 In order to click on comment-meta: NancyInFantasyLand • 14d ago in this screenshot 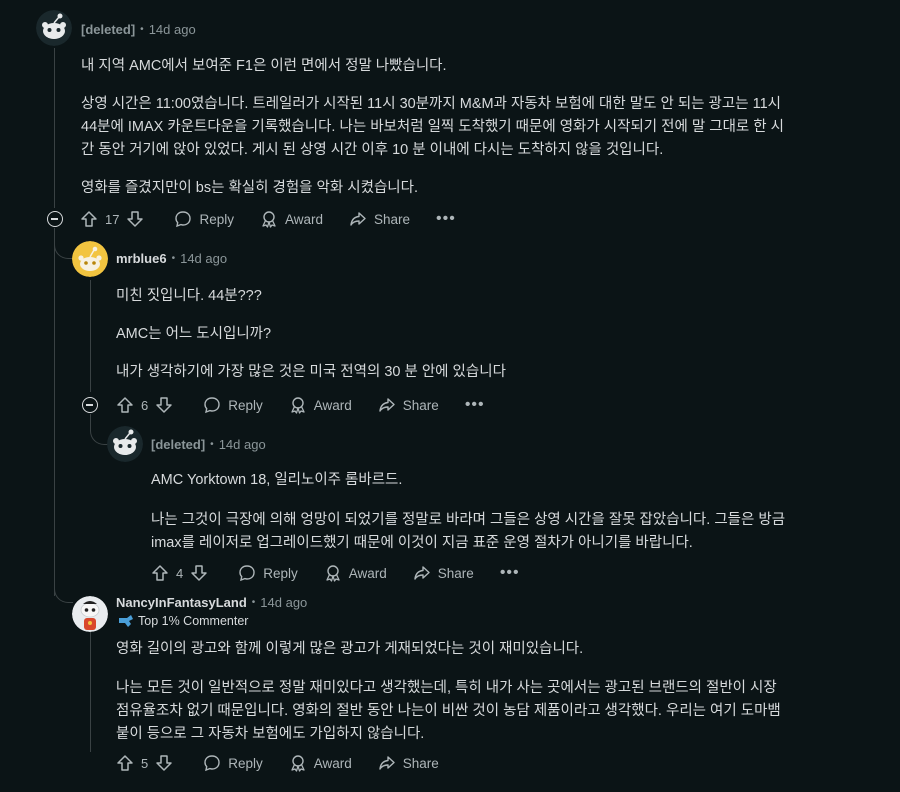, I will do `click(211, 602)`.